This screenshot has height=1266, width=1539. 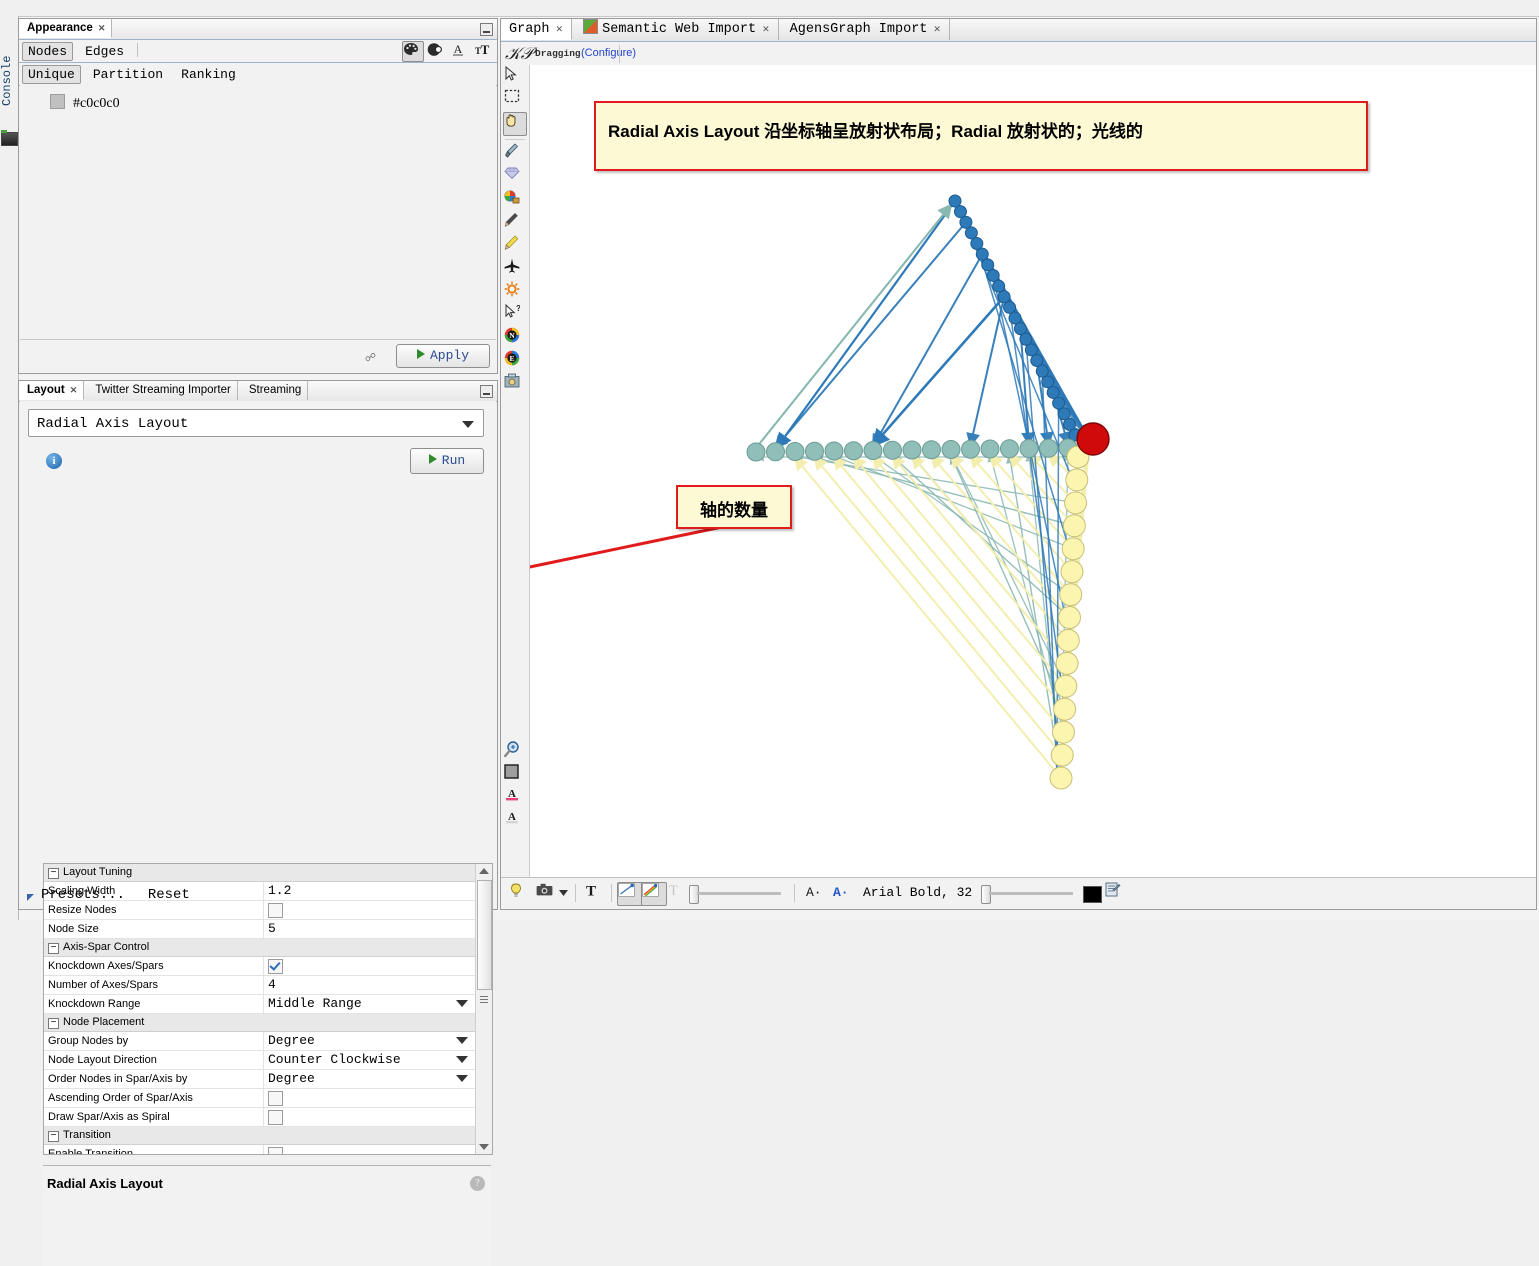 What do you see at coordinates (515, 246) in the screenshot?
I see `highlighter-edge-icon` at bounding box center [515, 246].